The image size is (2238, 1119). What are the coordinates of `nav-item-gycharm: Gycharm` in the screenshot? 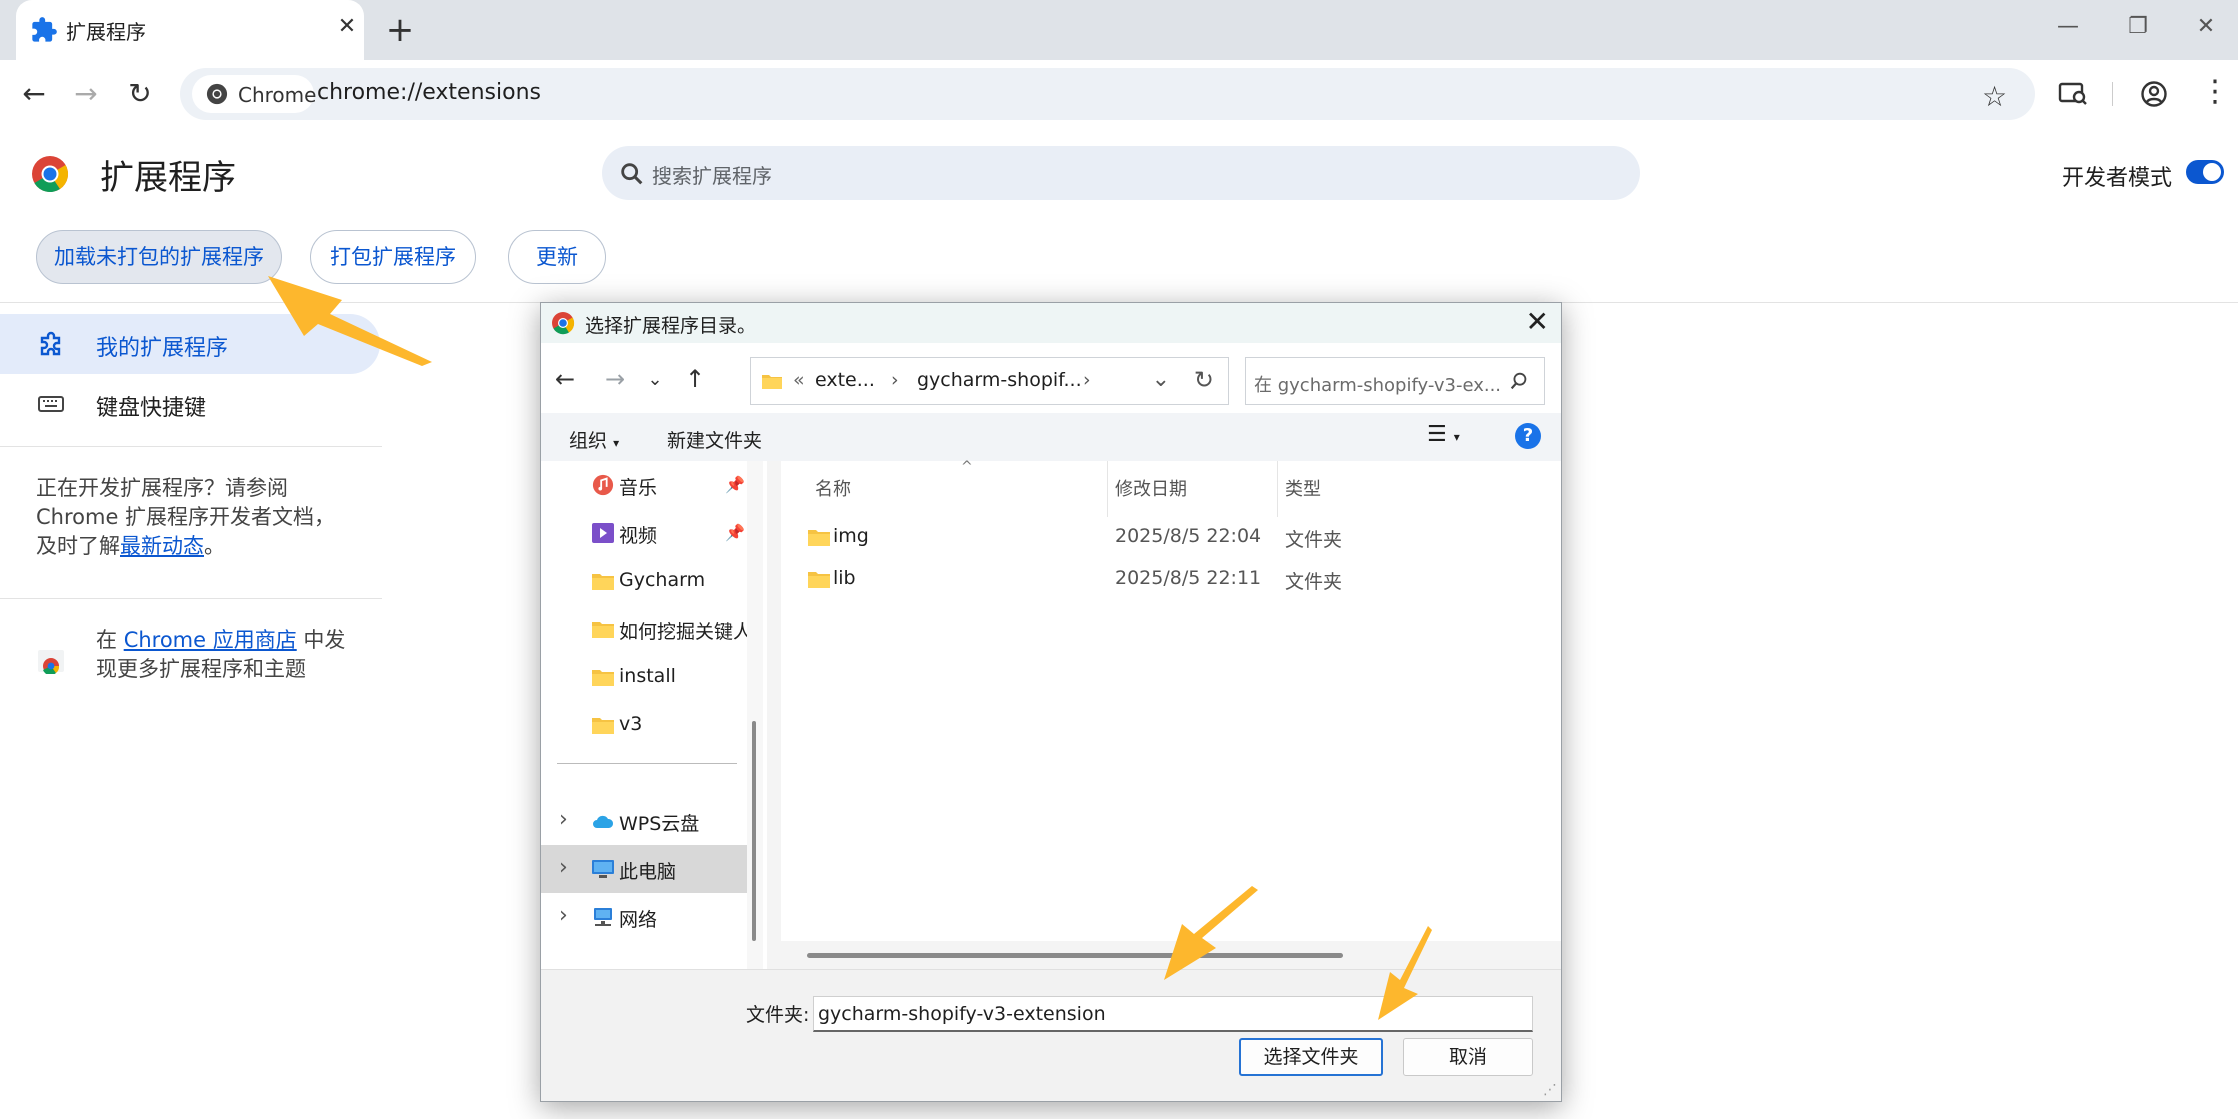 It's located at (644, 581).